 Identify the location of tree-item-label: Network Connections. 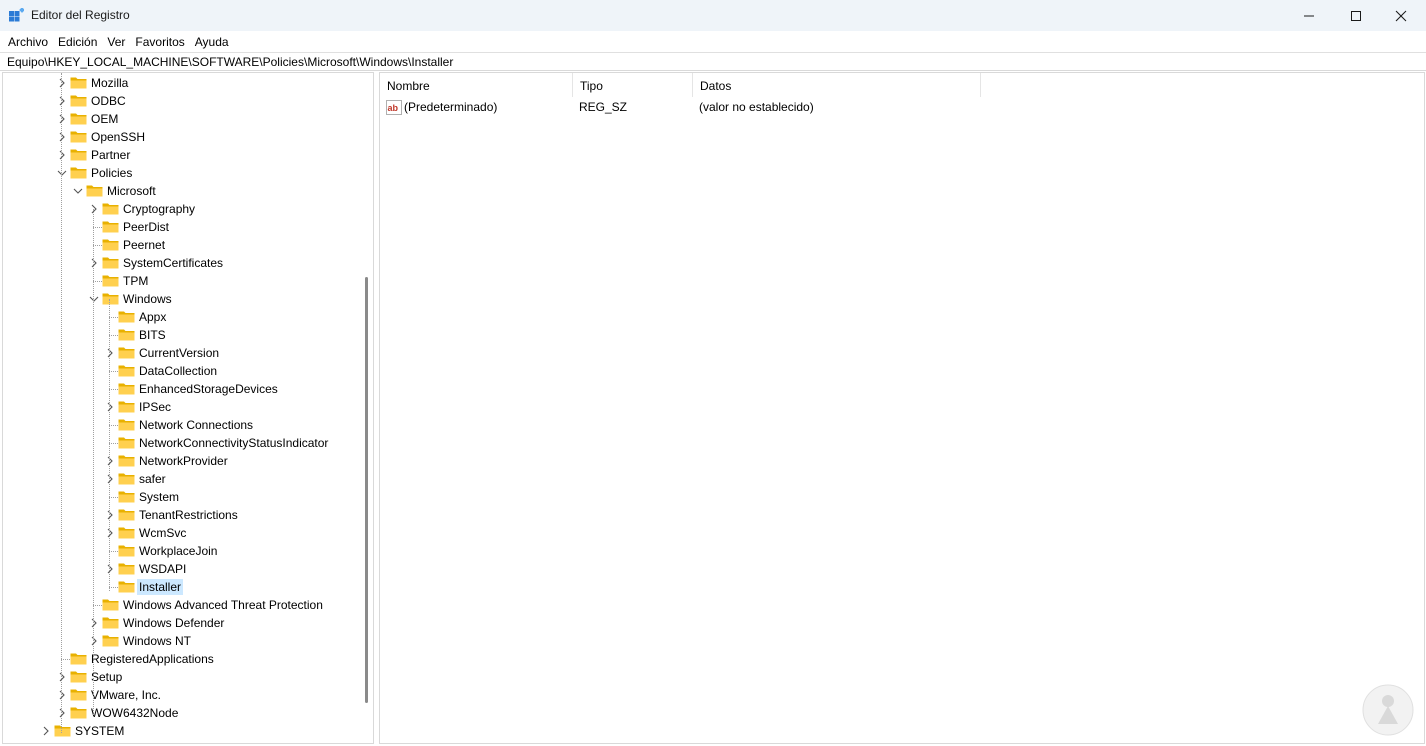
(196, 425).